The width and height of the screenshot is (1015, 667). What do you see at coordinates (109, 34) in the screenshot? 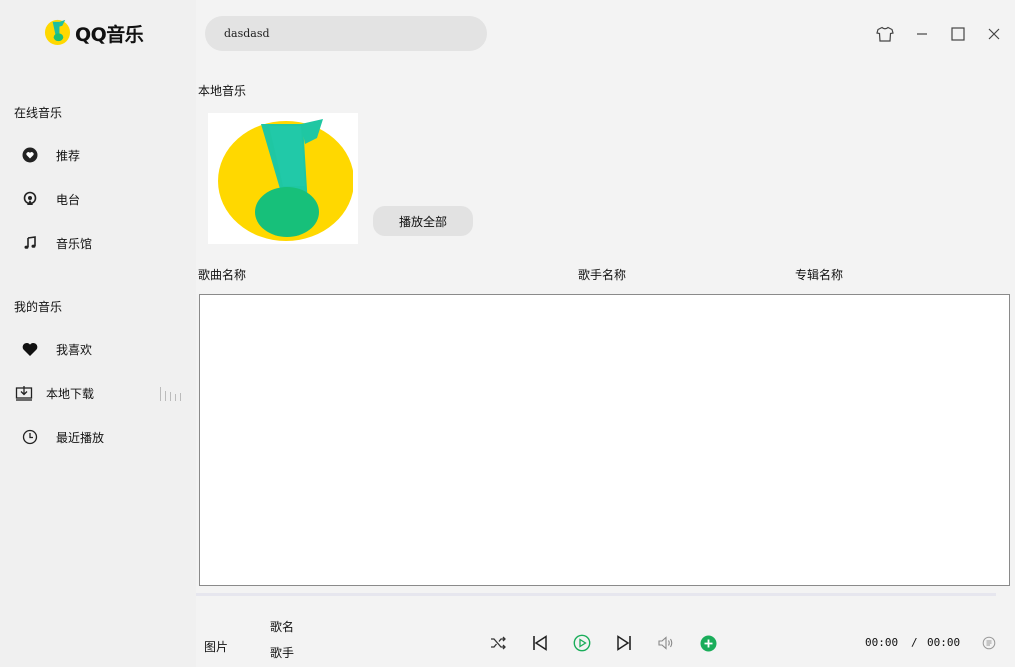
I see `app-name: QQ音乐` at bounding box center [109, 34].